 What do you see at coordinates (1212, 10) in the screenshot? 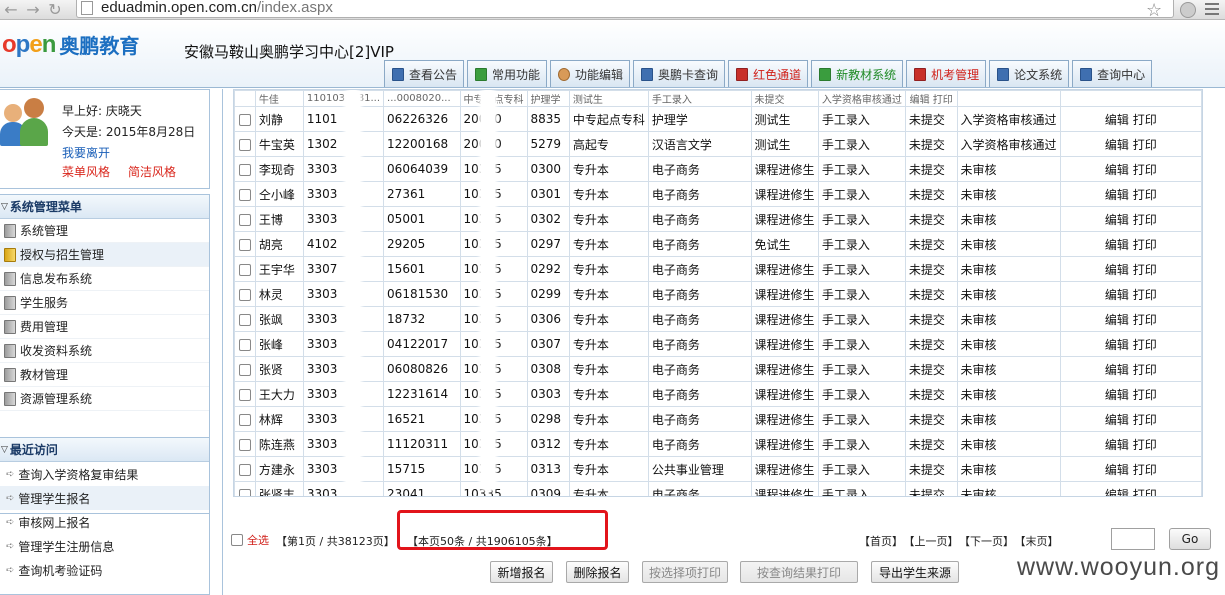
I see `browser-menu-icon` at bounding box center [1212, 10].